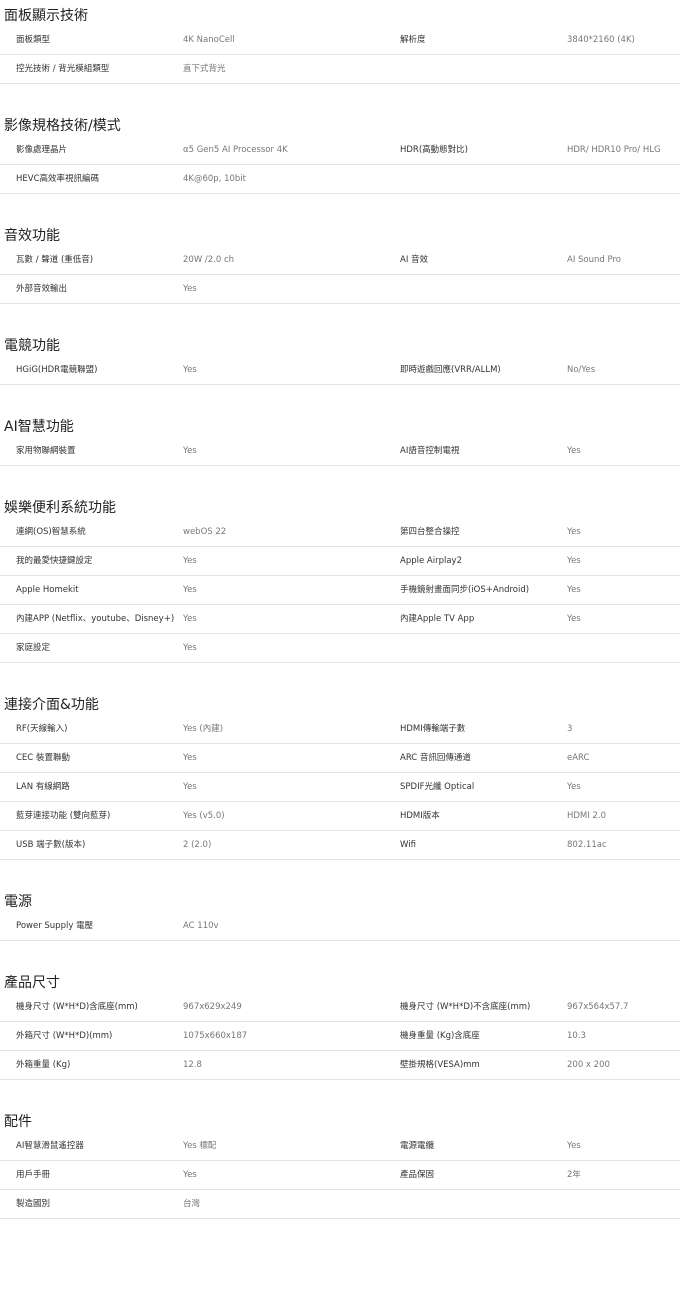  I want to click on spec-label: 內建APP (Netflix、youtube、Disney+), so click(95, 619).